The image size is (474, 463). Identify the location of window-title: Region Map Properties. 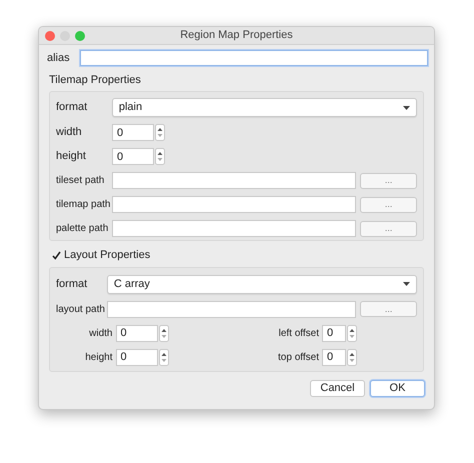
(236, 36).